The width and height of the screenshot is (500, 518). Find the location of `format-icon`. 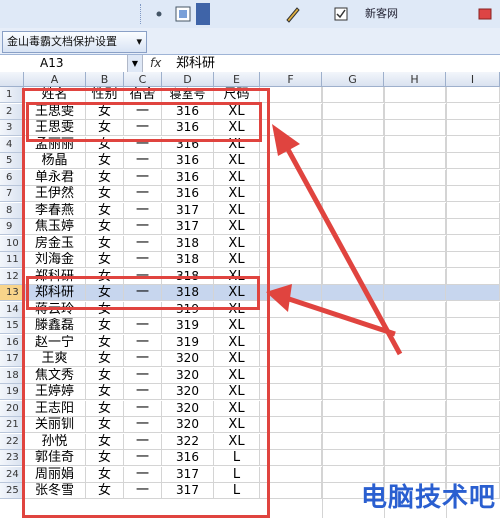

format-icon is located at coordinates (183, 14).